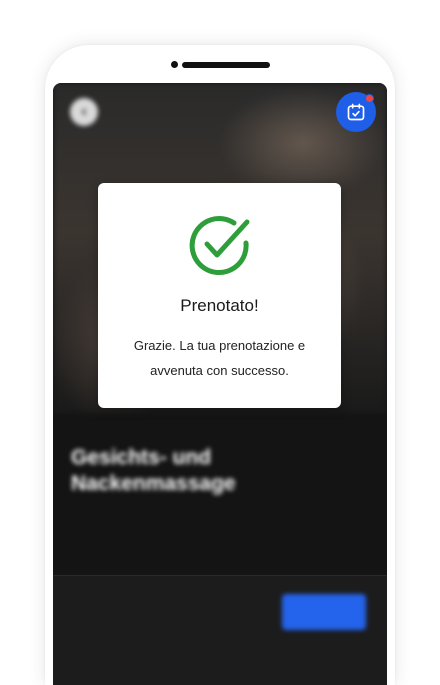 The width and height of the screenshot is (440, 685). Describe the element at coordinates (369, 98) in the screenshot. I see `notification-badge` at that location.